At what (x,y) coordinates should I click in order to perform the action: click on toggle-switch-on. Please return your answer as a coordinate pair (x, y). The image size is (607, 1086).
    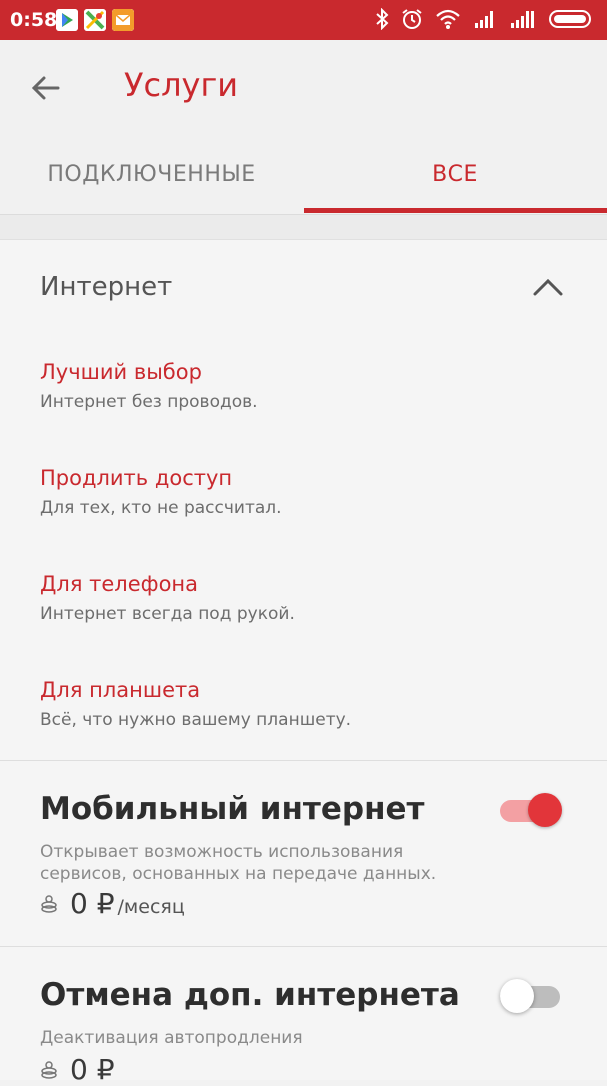
    Looking at the image, I should click on (532, 810).